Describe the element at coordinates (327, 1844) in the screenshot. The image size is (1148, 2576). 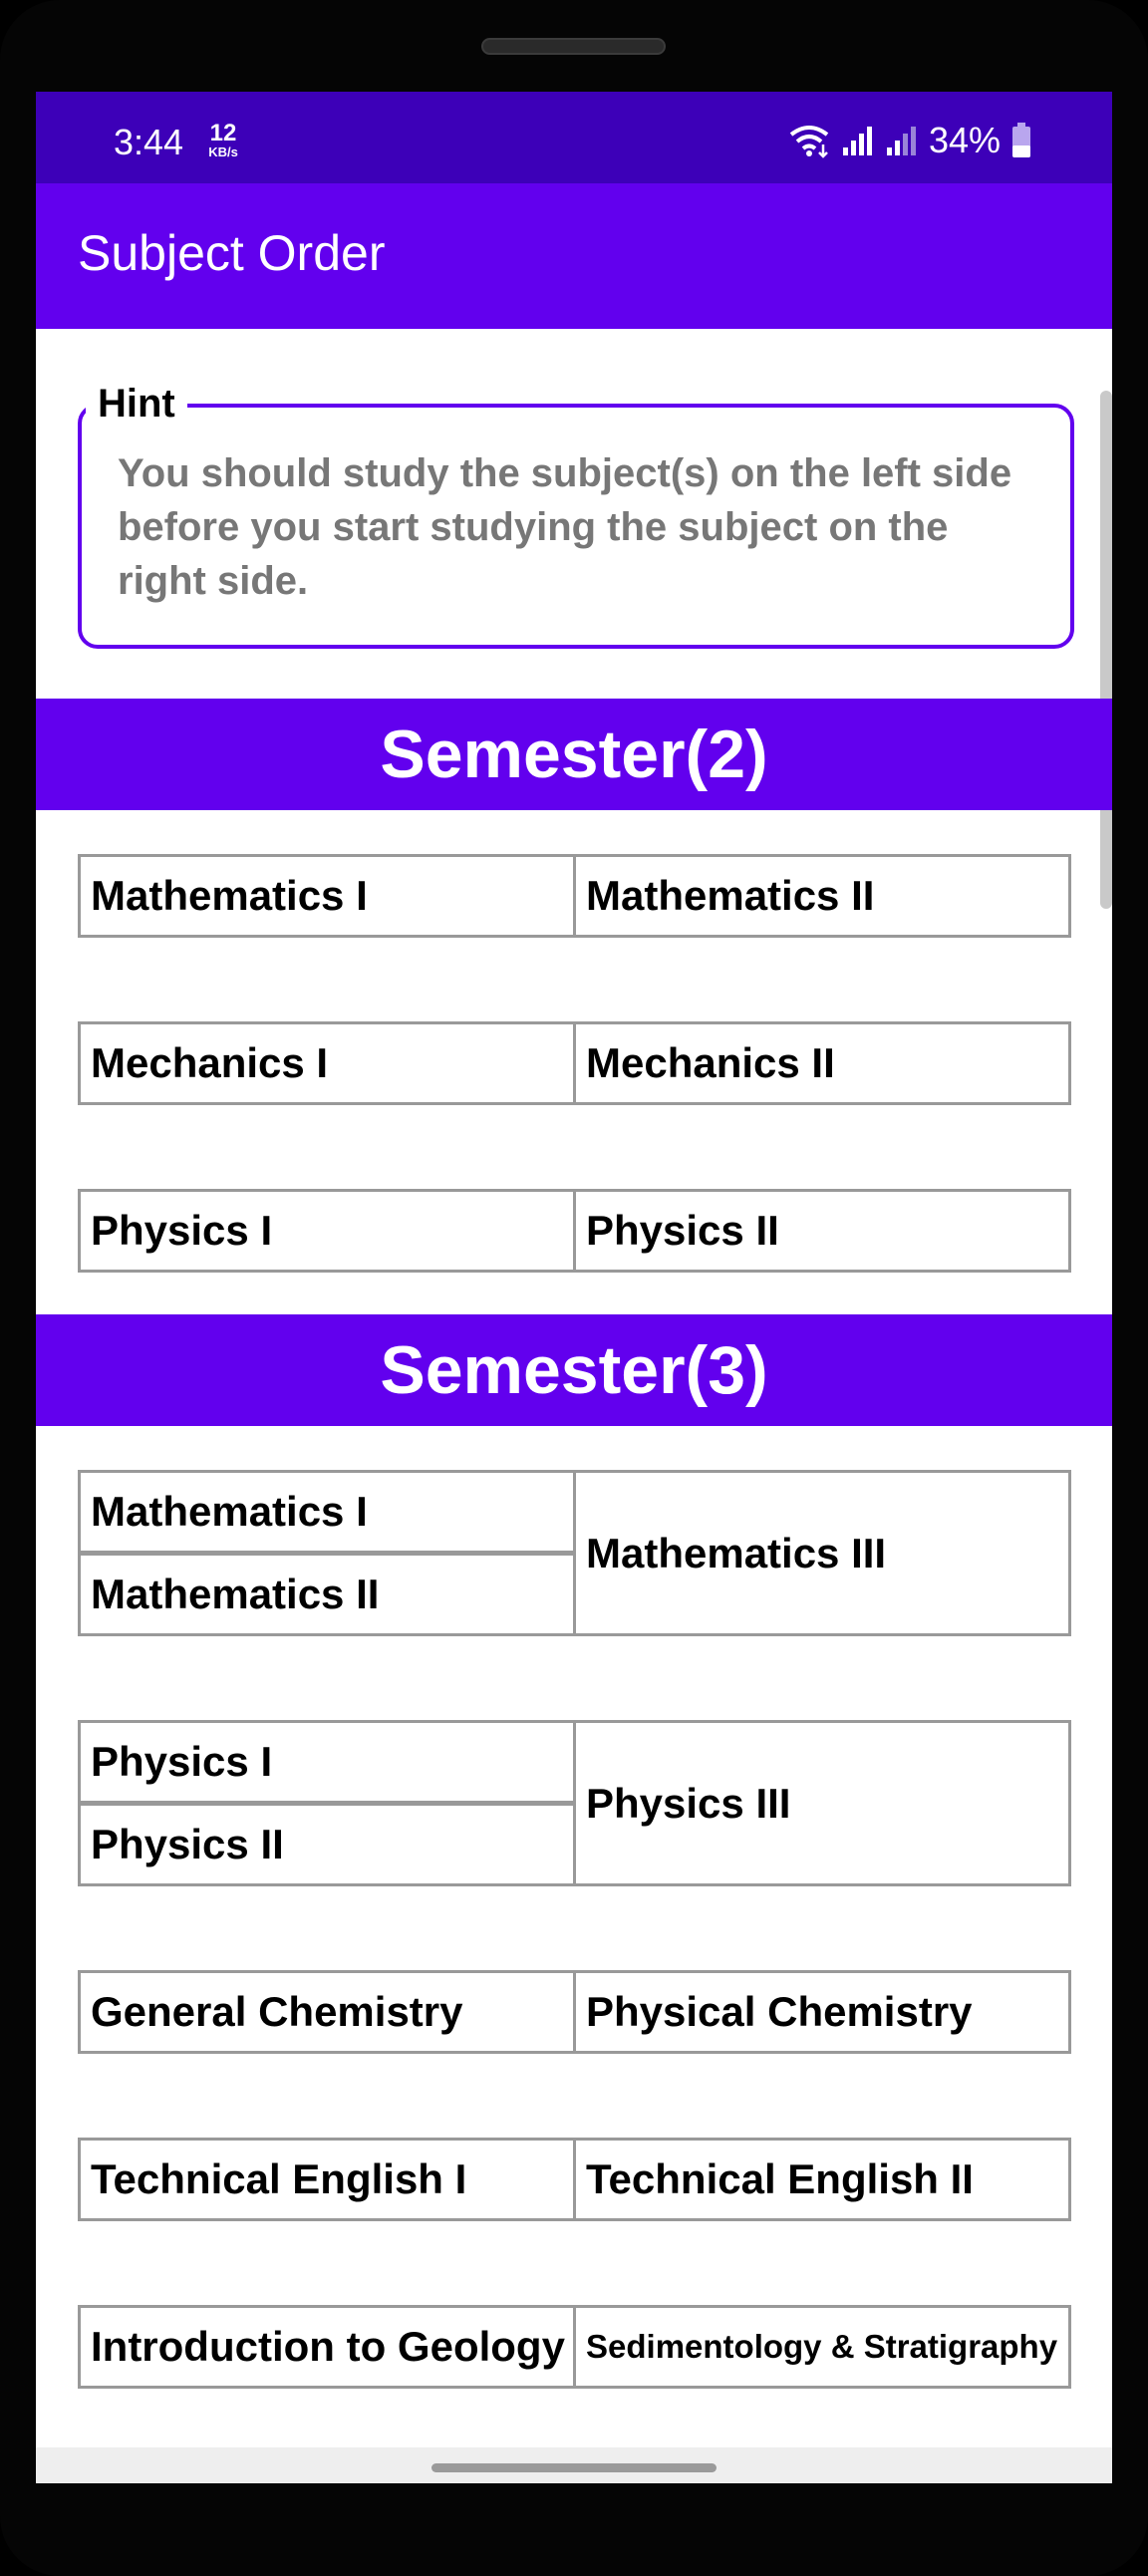
I see `prerequisite-cell: Physics II` at that location.